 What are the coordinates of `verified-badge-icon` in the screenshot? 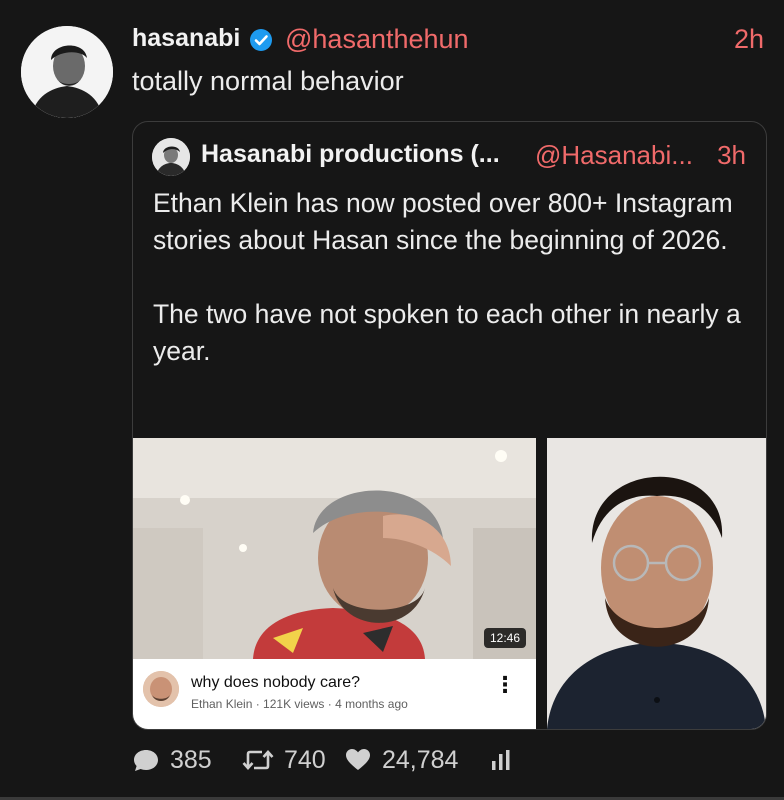 It's located at (261, 40).